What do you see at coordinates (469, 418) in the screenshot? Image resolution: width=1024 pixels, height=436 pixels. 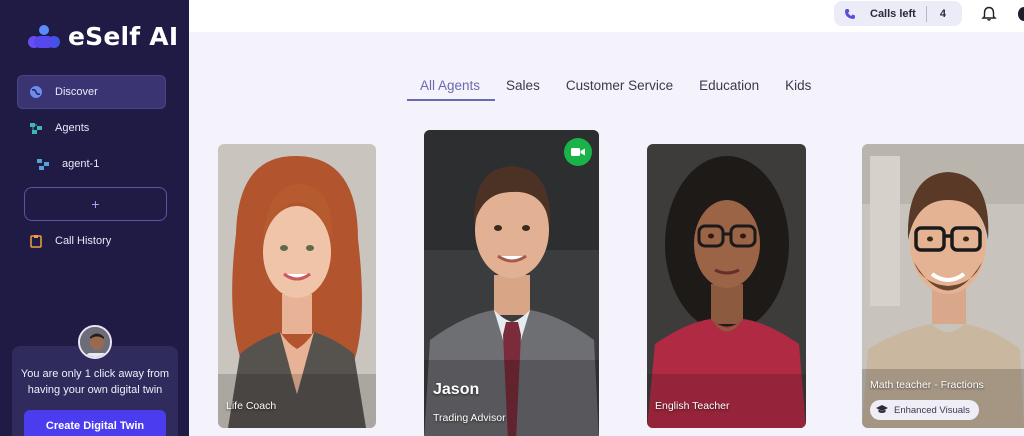 I see `agent-role: Trading Advisor` at bounding box center [469, 418].